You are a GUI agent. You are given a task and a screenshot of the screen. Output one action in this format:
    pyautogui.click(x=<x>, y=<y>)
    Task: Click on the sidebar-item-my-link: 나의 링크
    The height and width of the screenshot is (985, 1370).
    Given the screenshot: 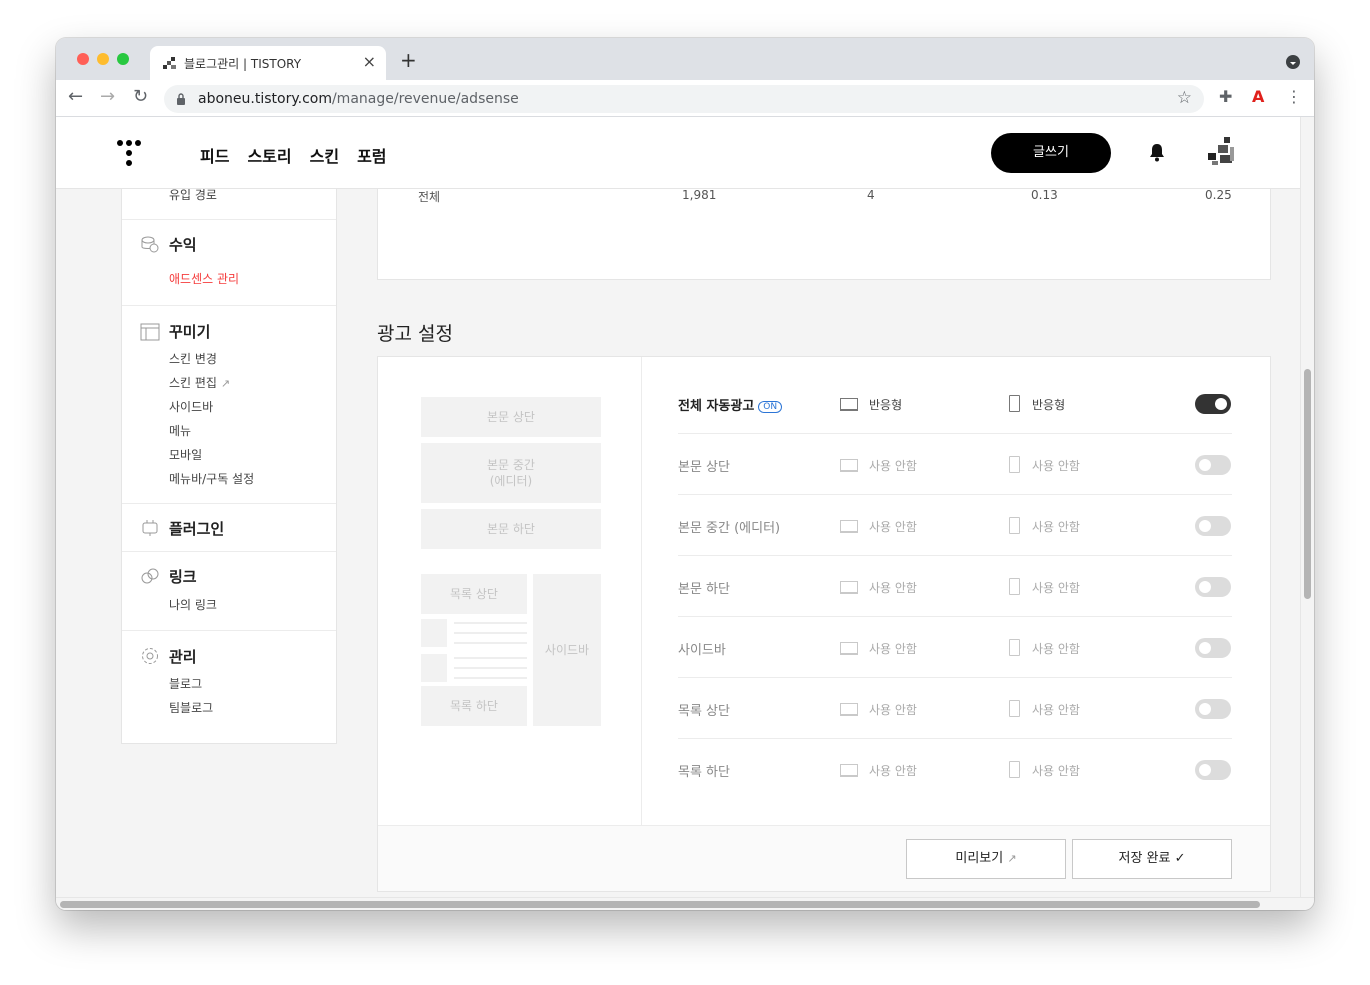 What is the action you would take?
    pyautogui.click(x=193, y=604)
    